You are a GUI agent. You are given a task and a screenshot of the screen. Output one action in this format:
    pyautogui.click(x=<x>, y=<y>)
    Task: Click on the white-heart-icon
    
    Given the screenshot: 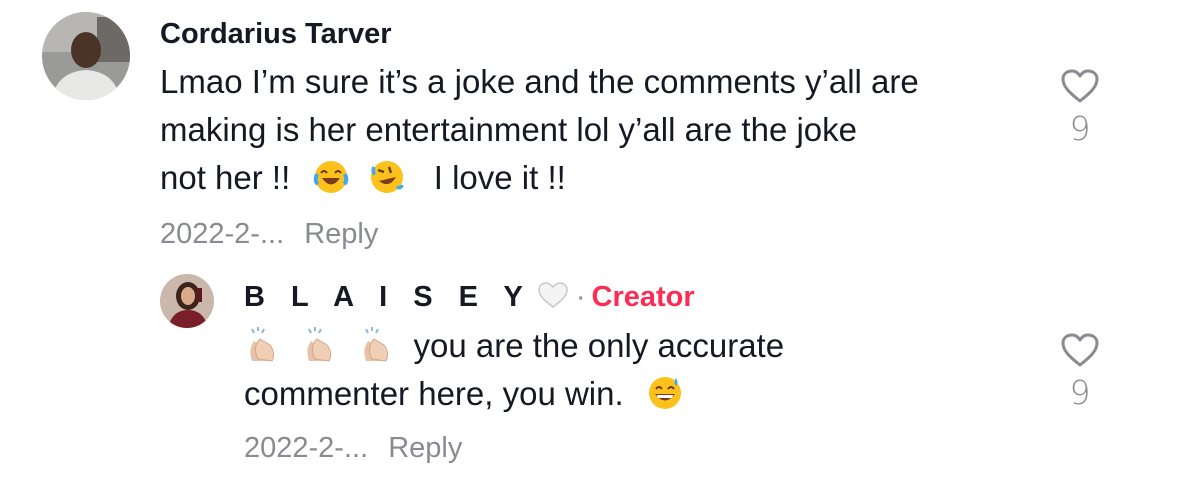 What is the action you would take?
    pyautogui.click(x=553, y=297)
    